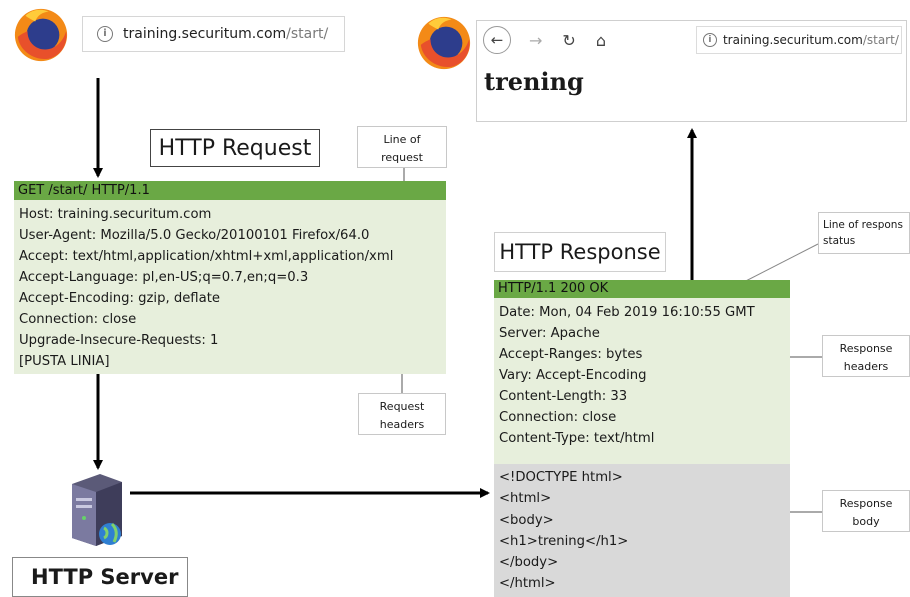 The image size is (910, 597). Describe the element at coordinates (561, 477) in the screenshot. I see `body-line: <!DOCTYPE html>` at that location.